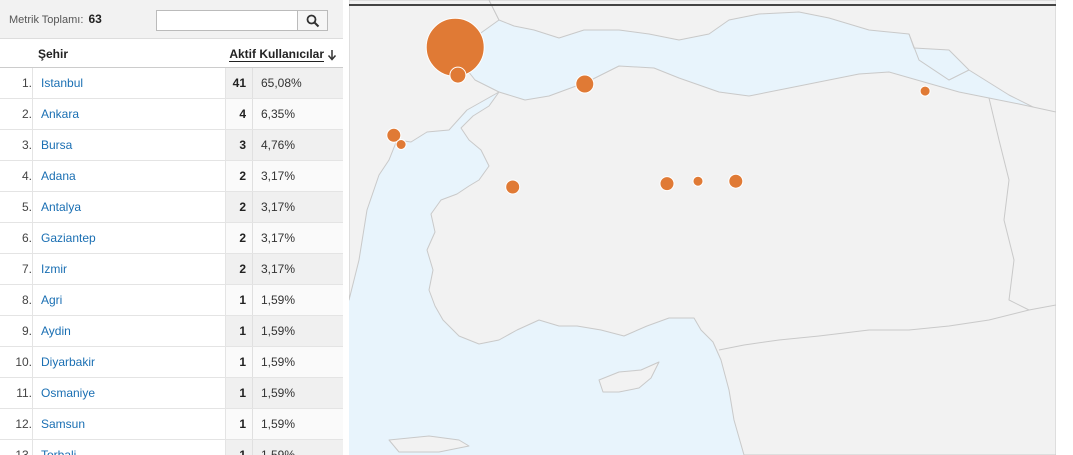 The width and height of the screenshot is (1073, 455). Describe the element at coordinates (702, 5) in the screenshot. I see `map-top-border` at that location.